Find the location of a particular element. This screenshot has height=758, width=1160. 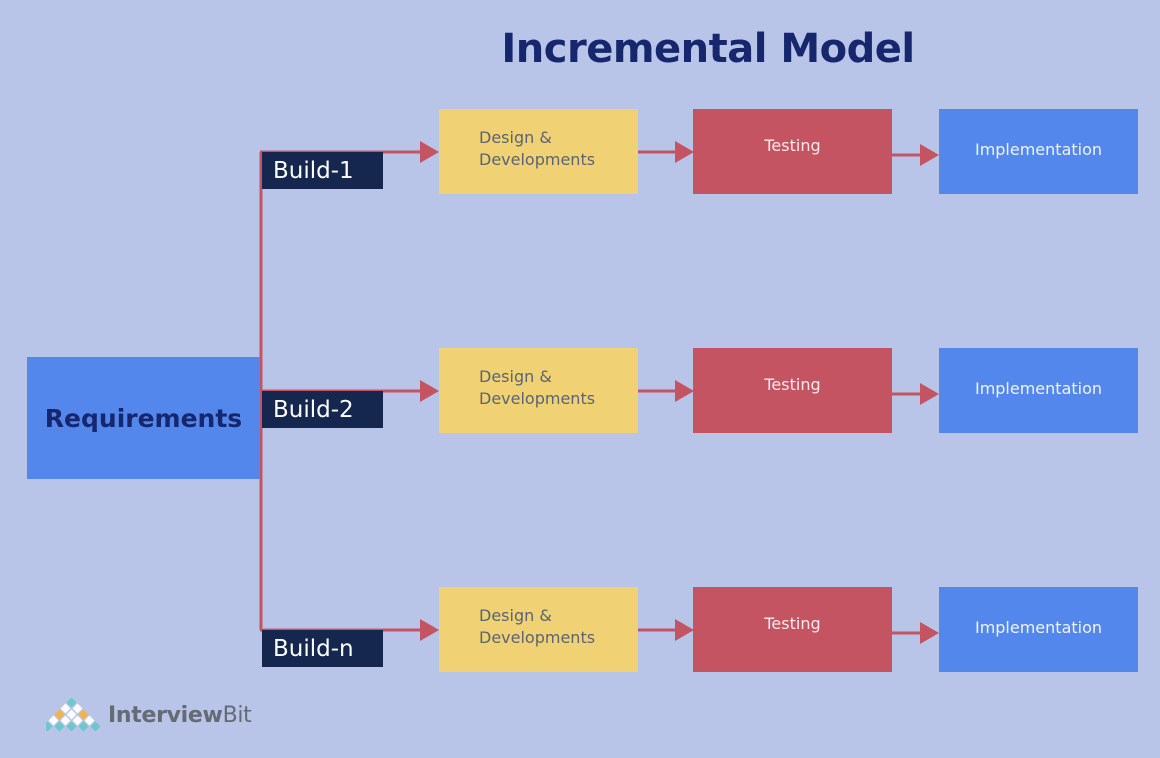

testing-box-1: Testing is located at coordinates (792, 151).